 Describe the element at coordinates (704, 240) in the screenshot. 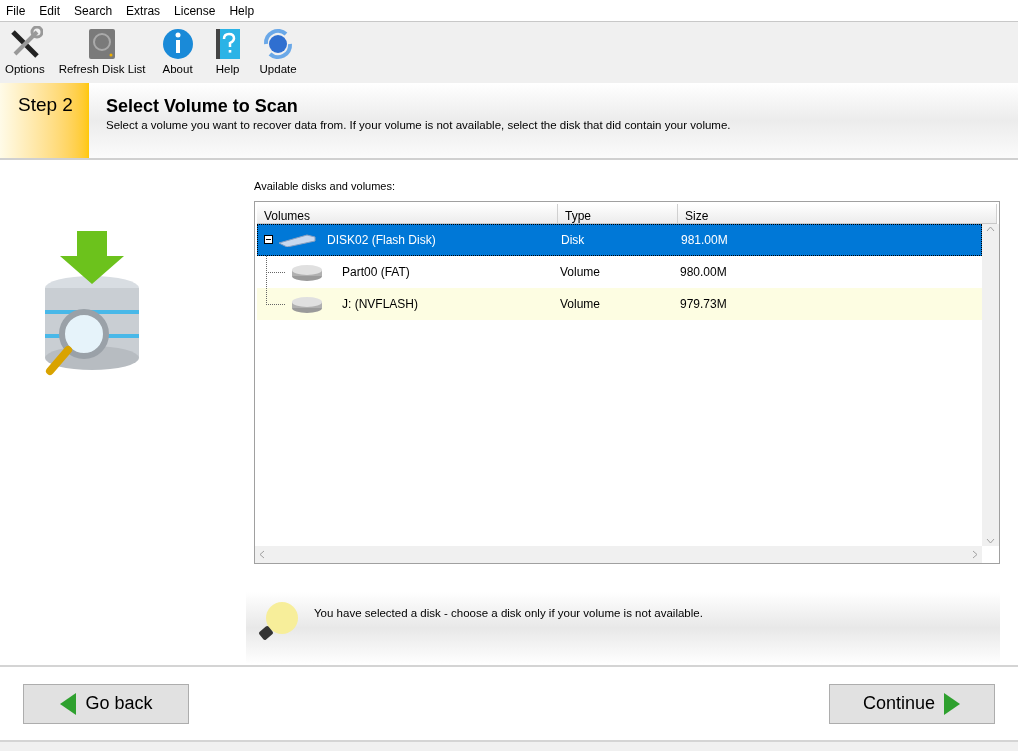

I see `size-cell-text: 981.00M` at that location.